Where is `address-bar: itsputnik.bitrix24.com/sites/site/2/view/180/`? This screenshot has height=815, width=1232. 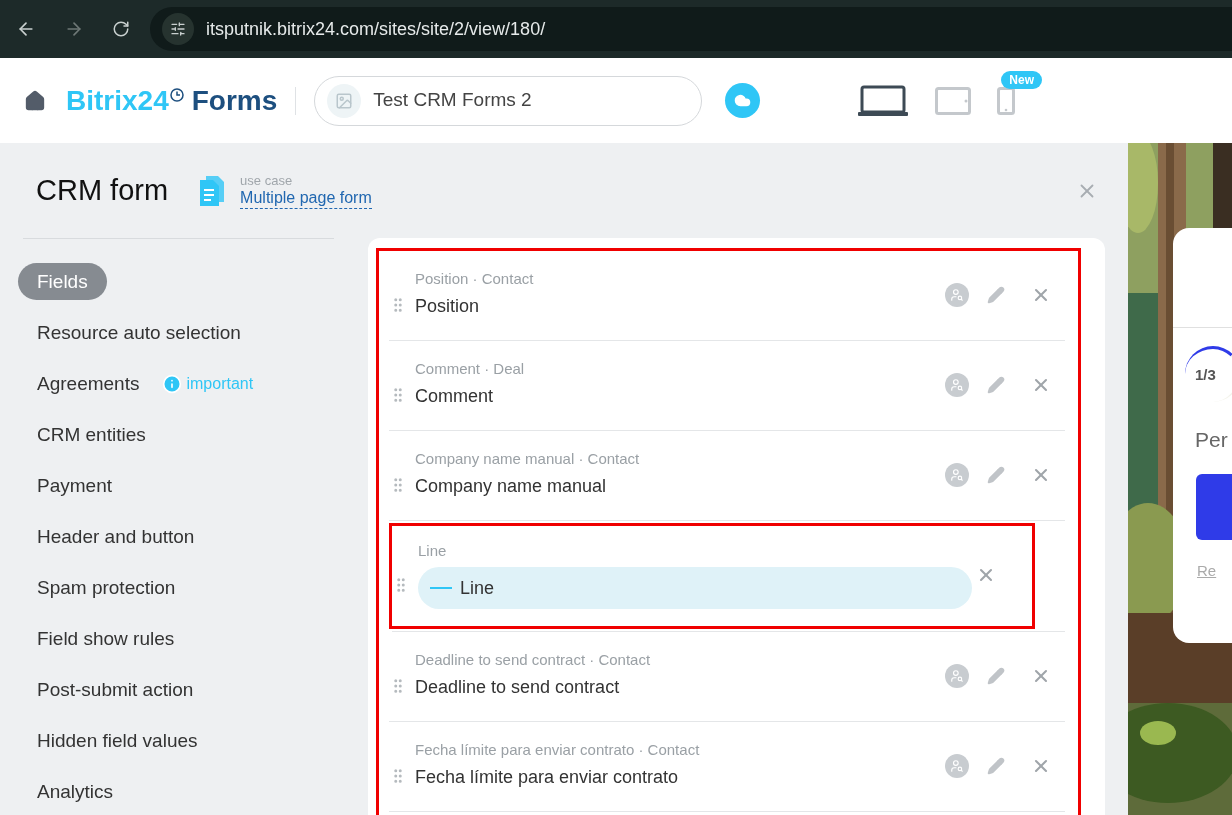
address-bar: itsputnik.bitrix24.com/sites/site/2/view/180/ is located at coordinates (691, 29).